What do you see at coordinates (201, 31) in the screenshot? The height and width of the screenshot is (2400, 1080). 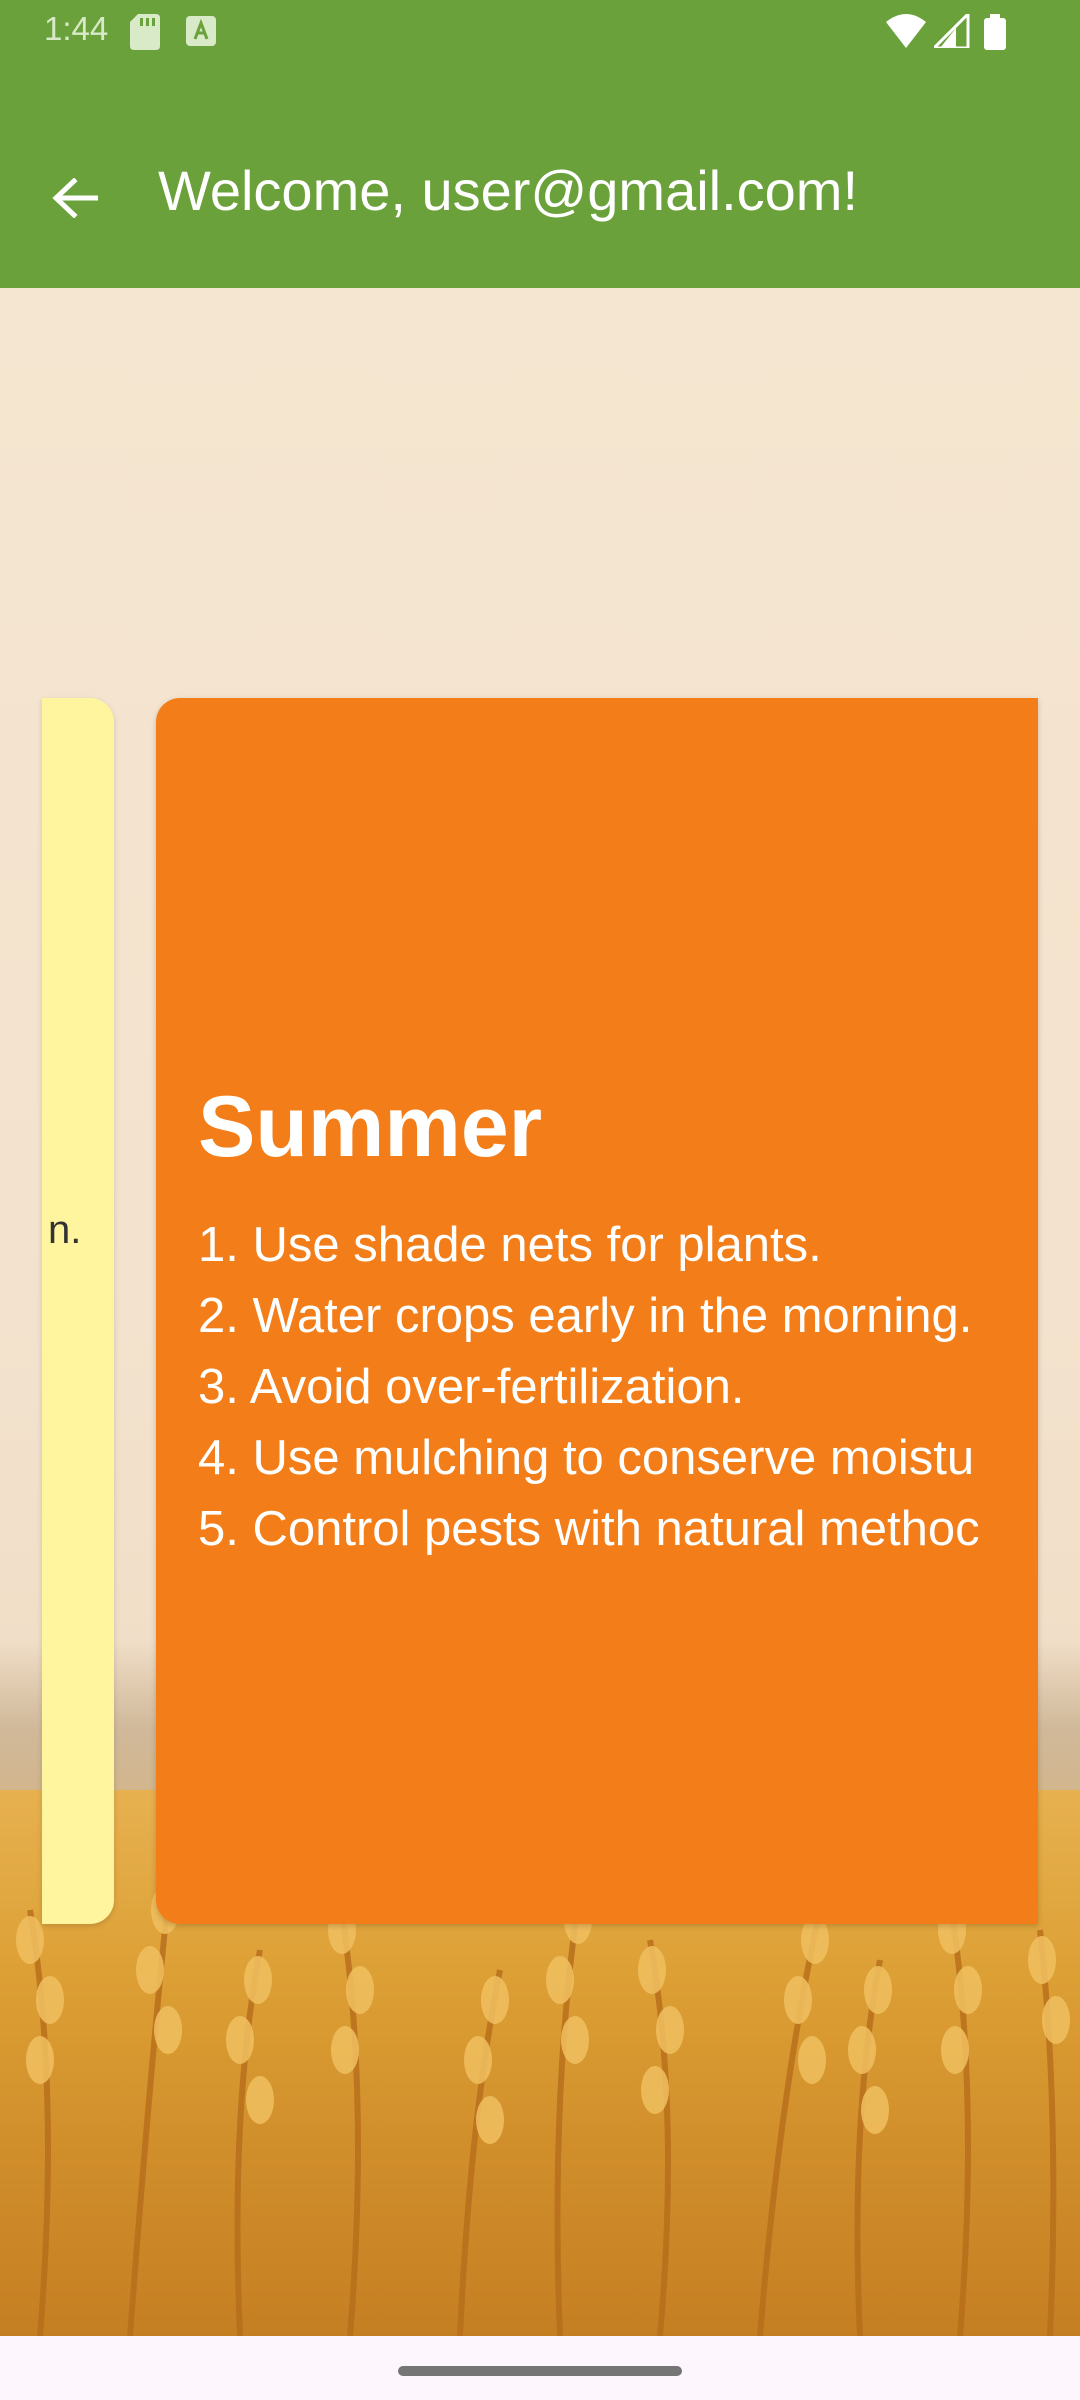 I see `a-notification-icon` at bounding box center [201, 31].